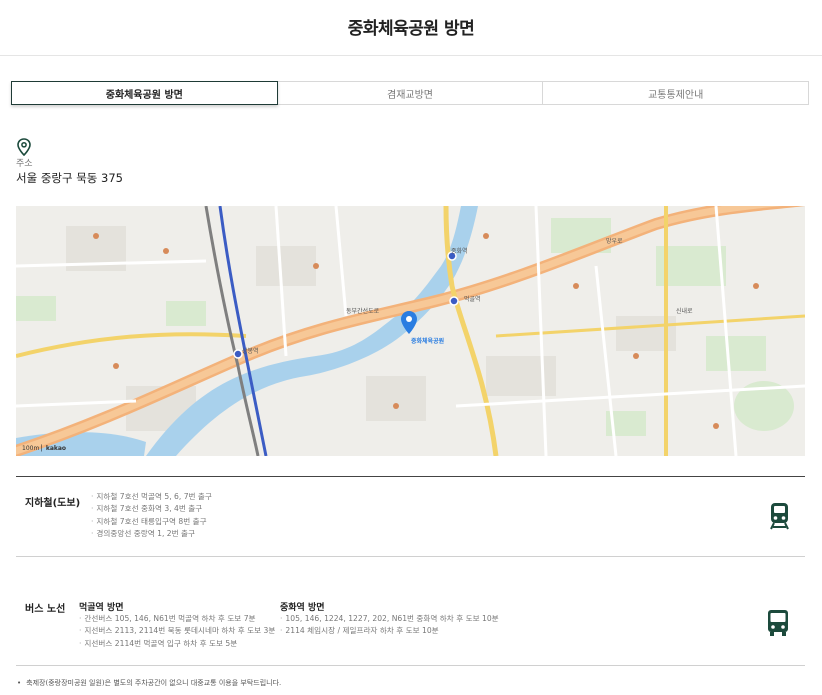 The height and width of the screenshot is (695, 822). Describe the element at coordinates (410, 556) in the screenshot. I see `section-divider` at that location.